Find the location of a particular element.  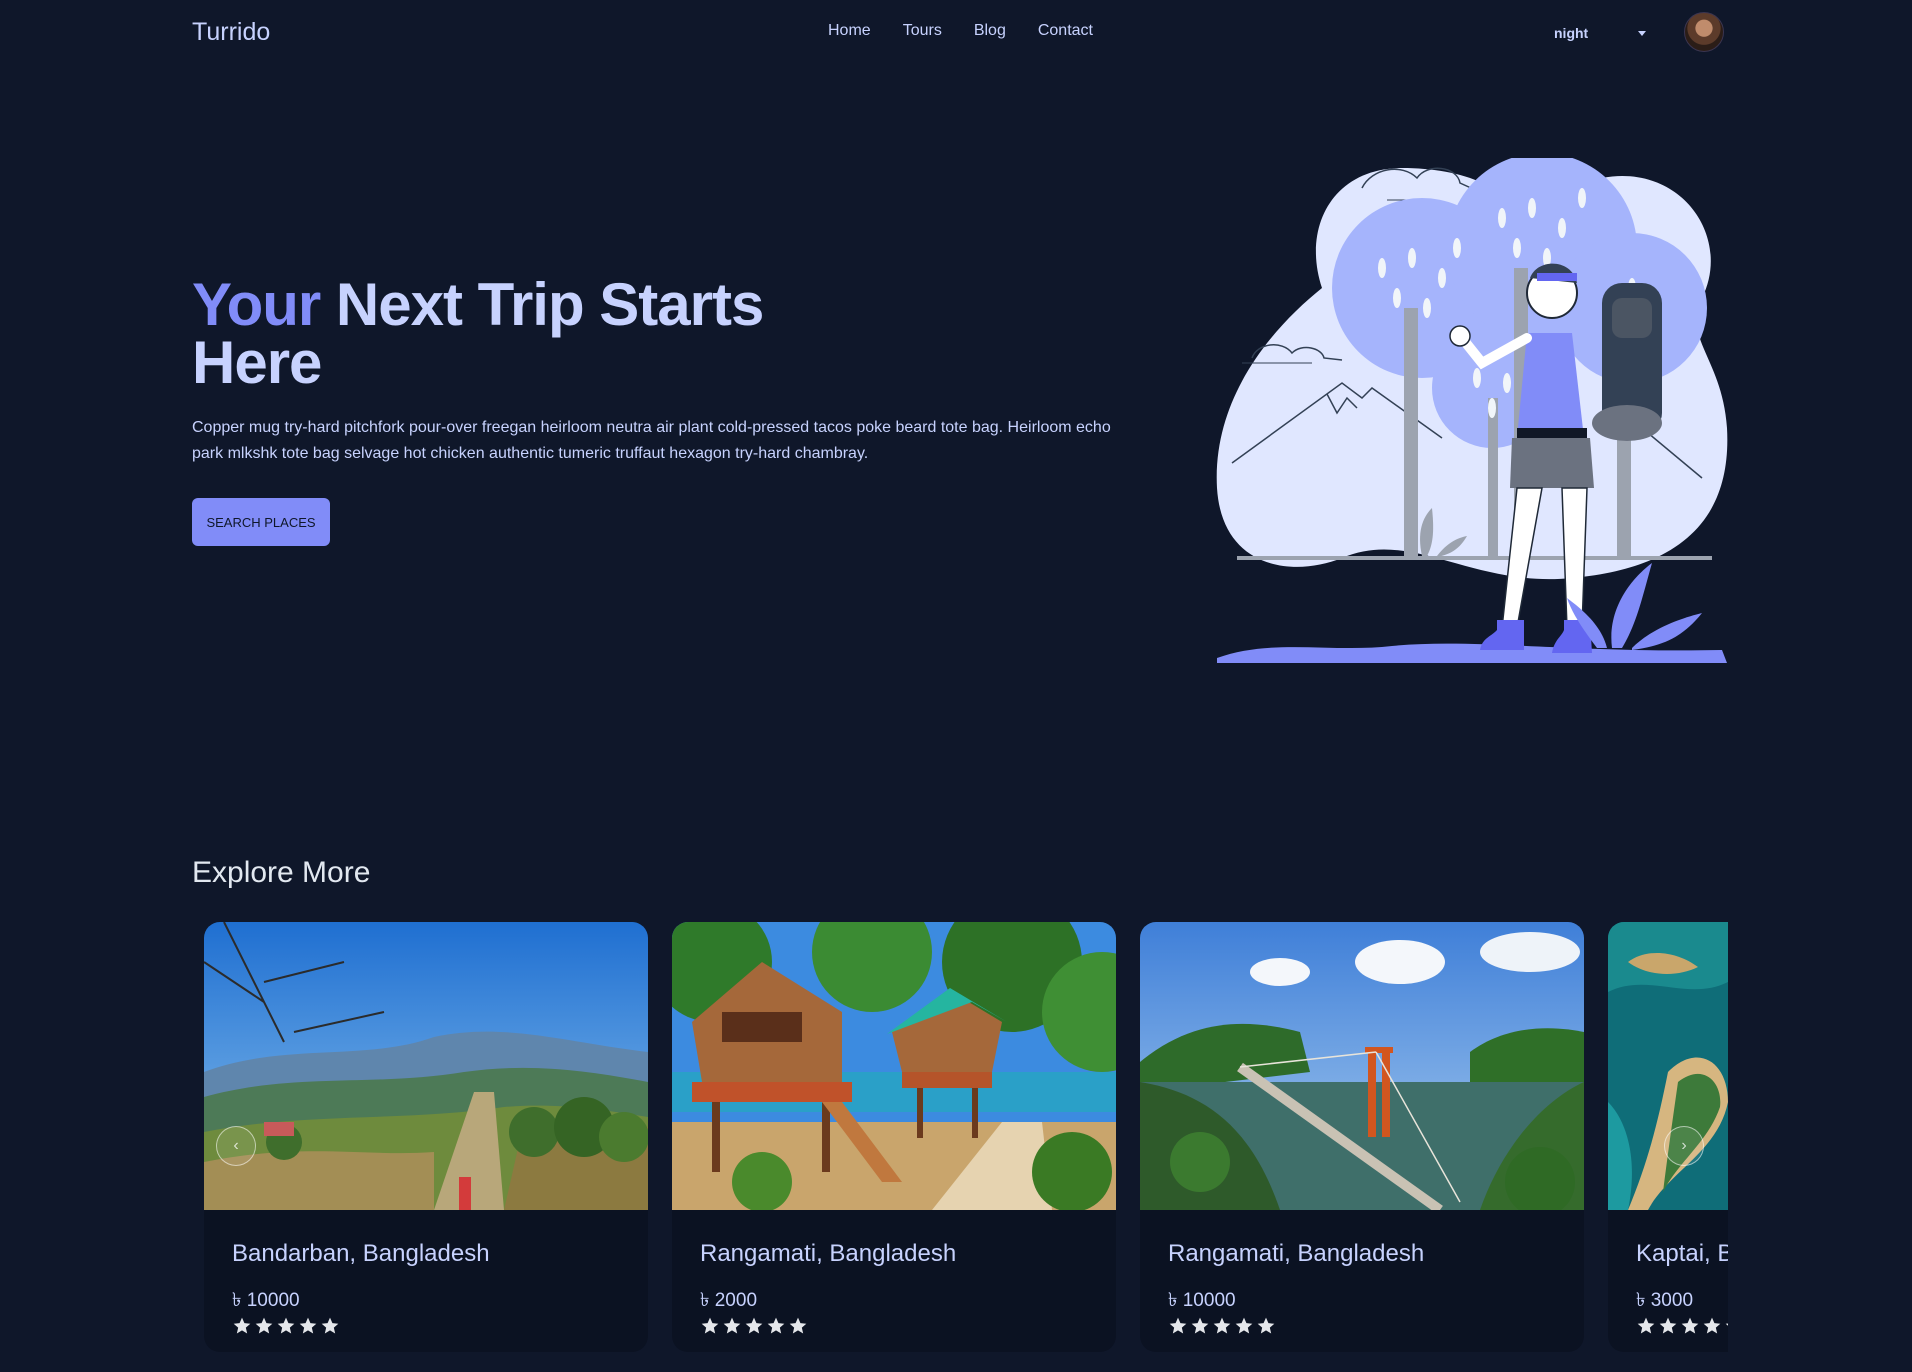

brand-logo: Turrido is located at coordinates (231, 32).